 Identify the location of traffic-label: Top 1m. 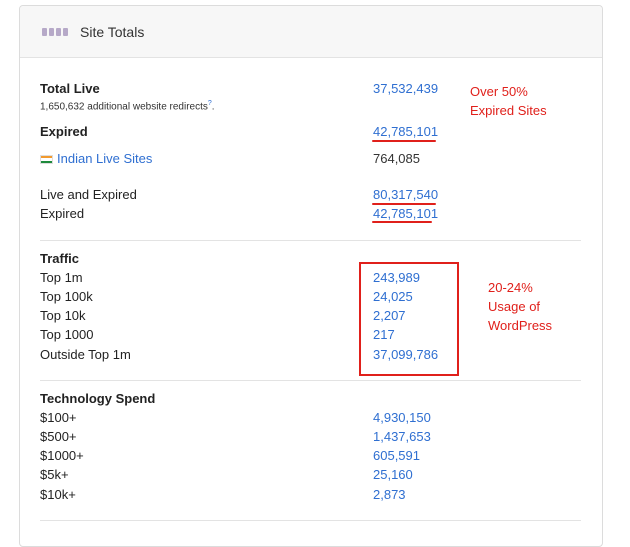
(61, 277).